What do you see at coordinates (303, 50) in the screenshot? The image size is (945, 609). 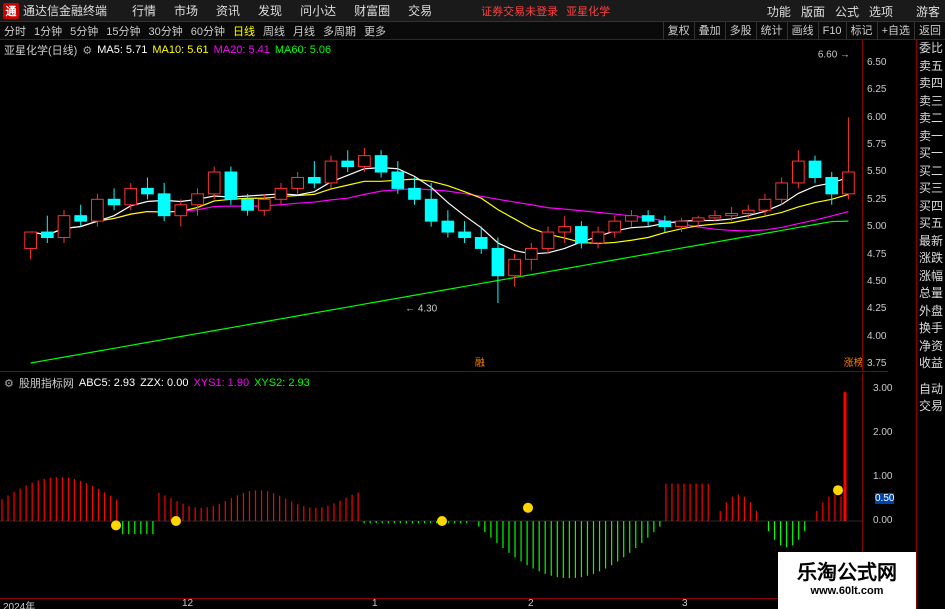 I see `ma60-legend: MA60: 5.06` at bounding box center [303, 50].